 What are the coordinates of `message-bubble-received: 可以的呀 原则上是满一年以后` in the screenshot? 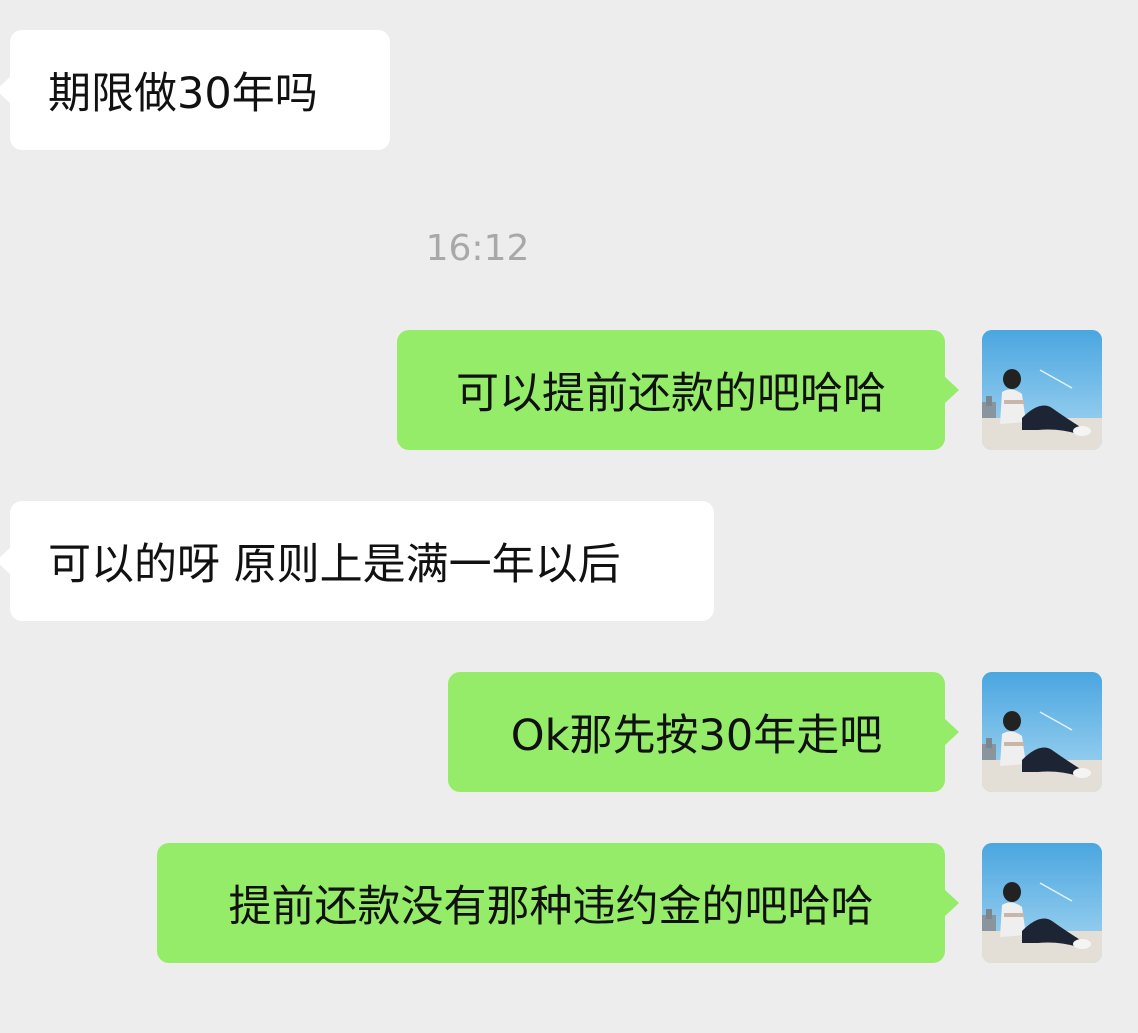 It's located at (357, 561).